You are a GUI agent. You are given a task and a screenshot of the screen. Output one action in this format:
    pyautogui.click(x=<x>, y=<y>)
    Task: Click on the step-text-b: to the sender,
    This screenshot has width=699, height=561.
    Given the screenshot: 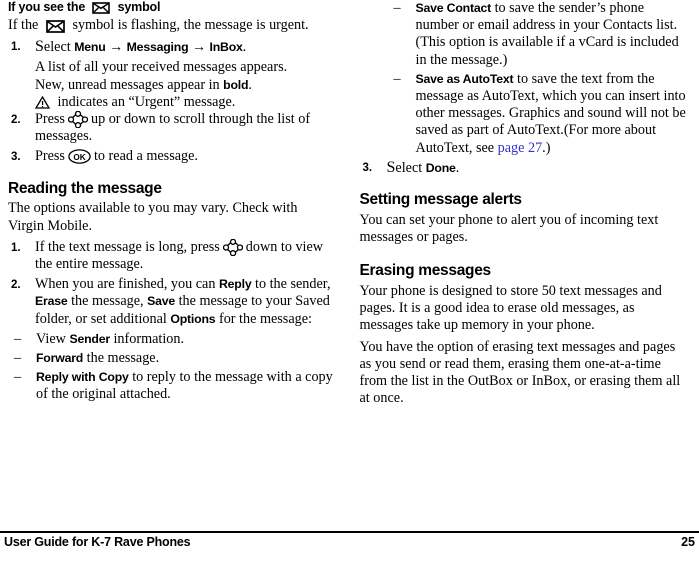 What is the action you would take?
    pyautogui.click(x=291, y=284)
    